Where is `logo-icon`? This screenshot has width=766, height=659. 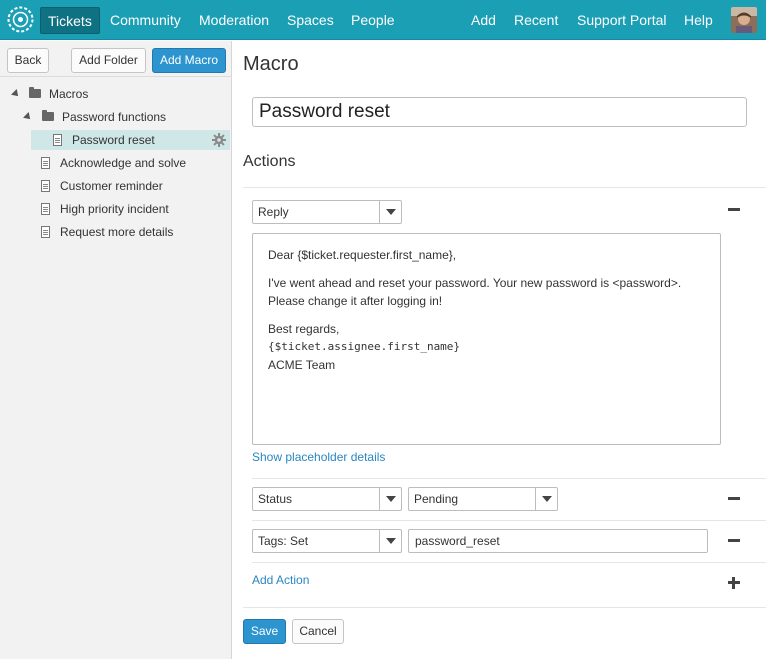
logo-icon is located at coordinates (20, 19).